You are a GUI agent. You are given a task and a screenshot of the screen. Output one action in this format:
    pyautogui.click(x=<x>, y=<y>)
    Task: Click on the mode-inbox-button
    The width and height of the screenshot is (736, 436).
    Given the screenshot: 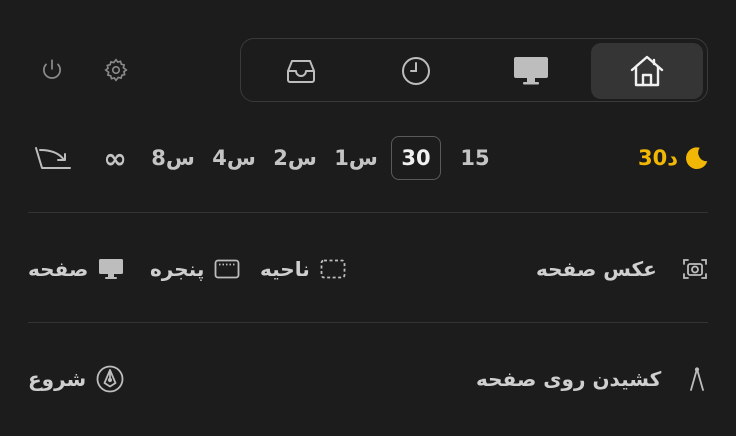 What is the action you would take?
    pyautogui.click(x=301, y=71)
    